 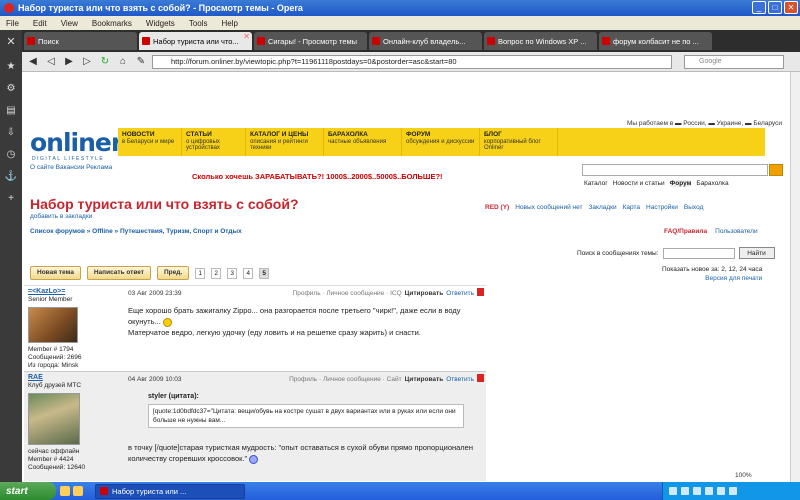 What do you see at coordinates (441, 142) in the screenshot?
I see `nav-forum: ФОРУМ обсуждения и дискуссии` at bounding box center [441, 142].